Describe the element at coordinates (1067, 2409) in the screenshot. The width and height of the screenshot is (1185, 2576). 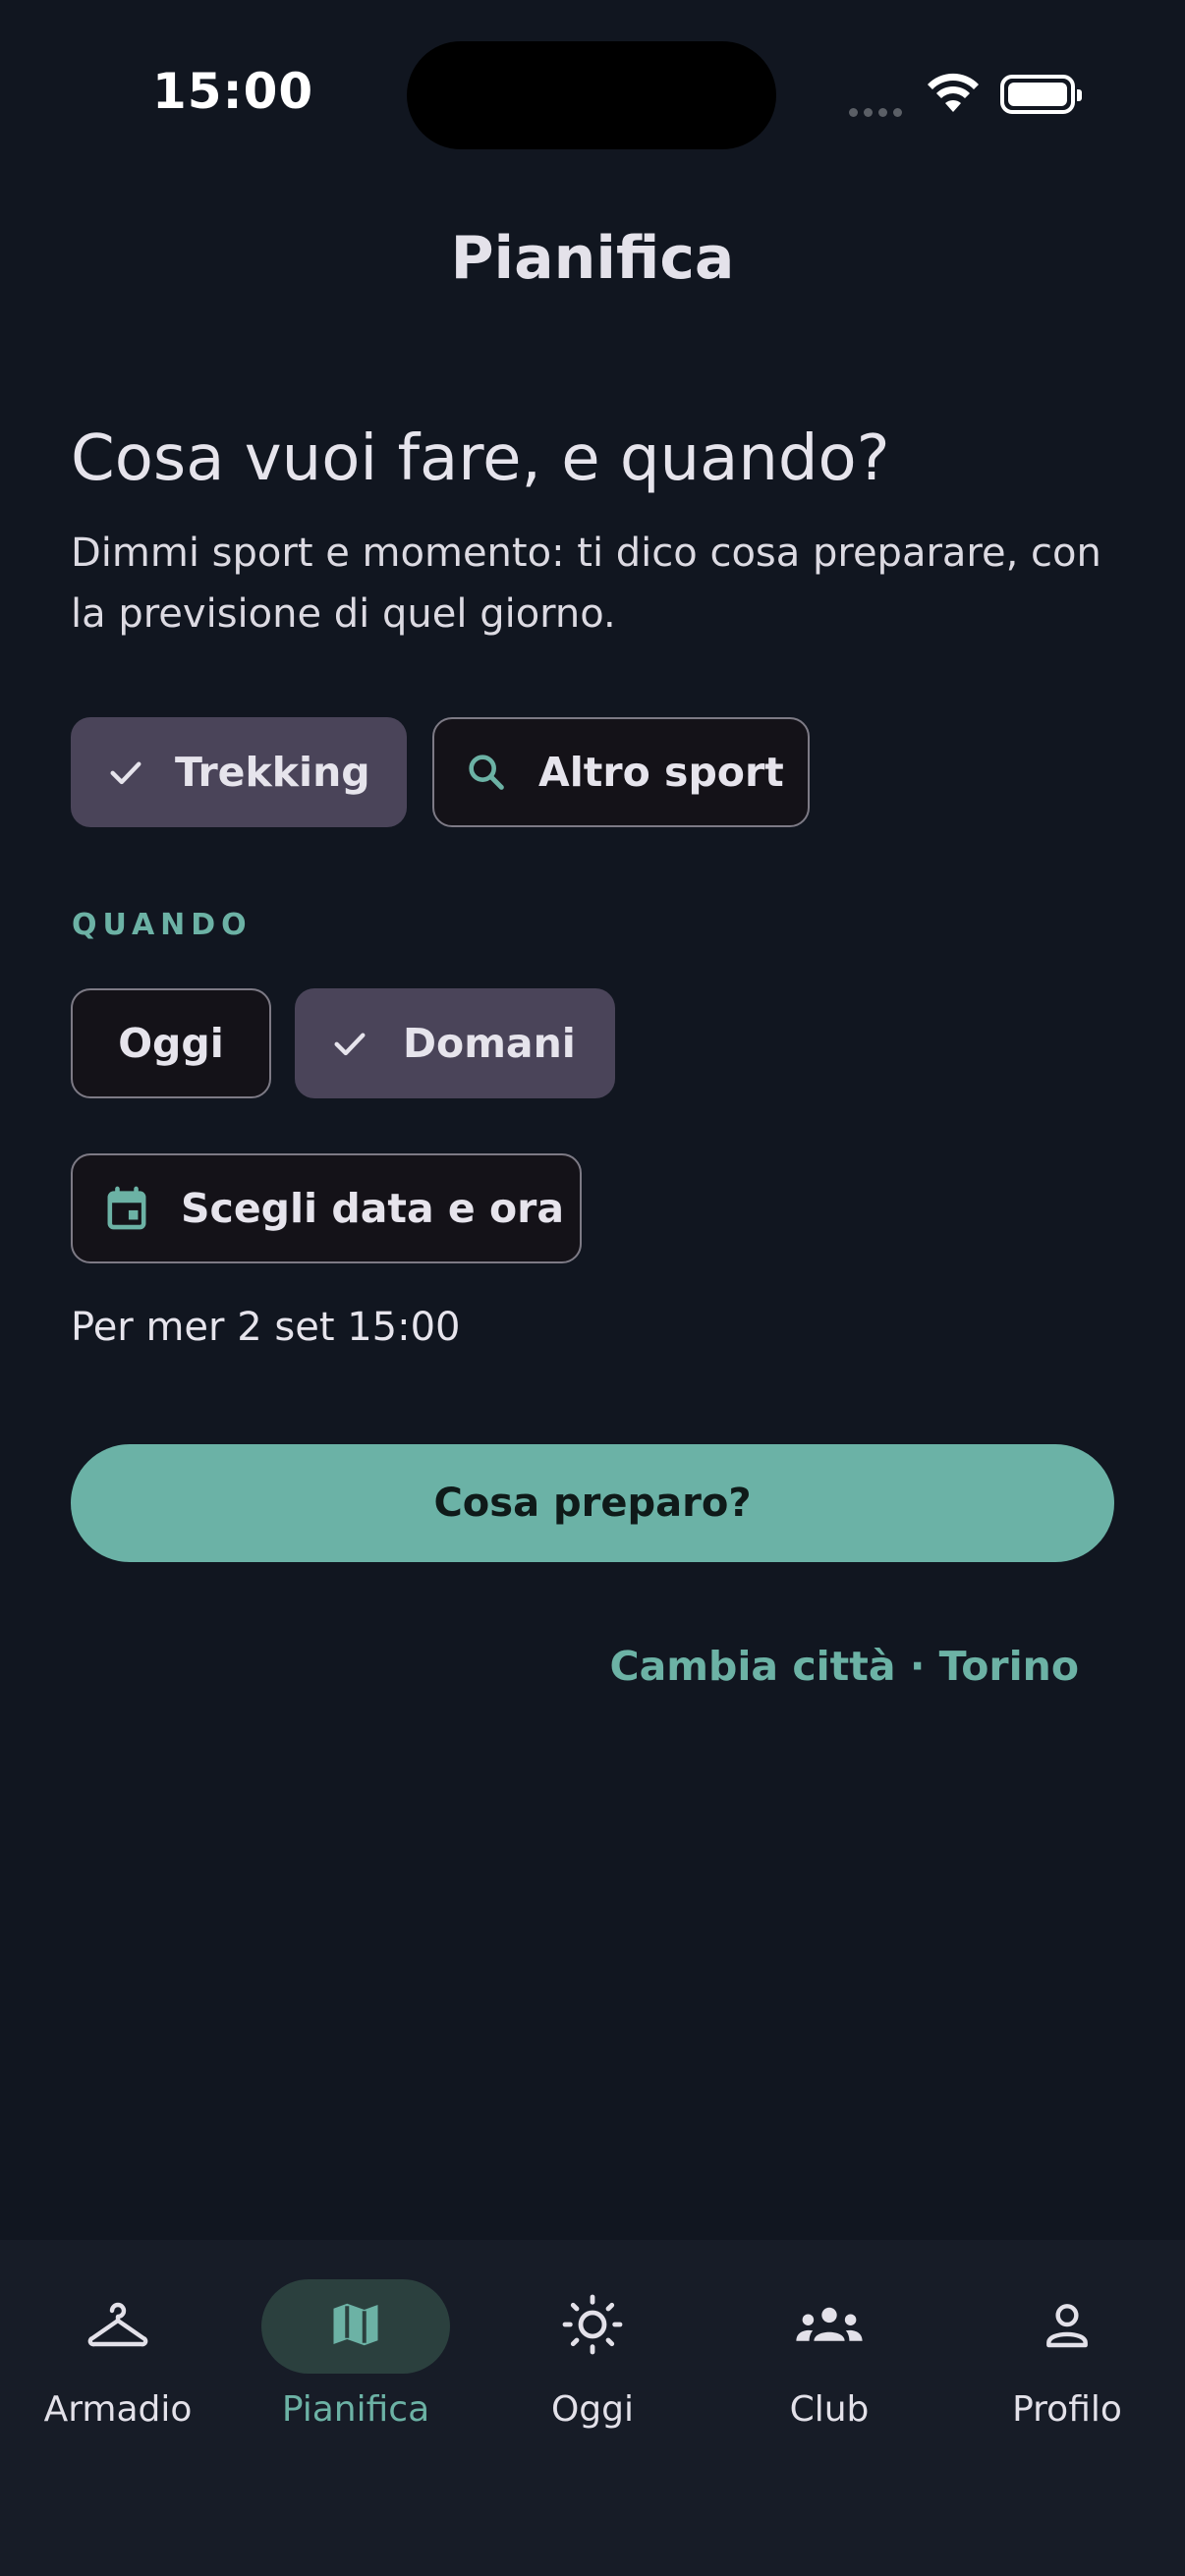
I see `nav-label: Profilo` at that location.